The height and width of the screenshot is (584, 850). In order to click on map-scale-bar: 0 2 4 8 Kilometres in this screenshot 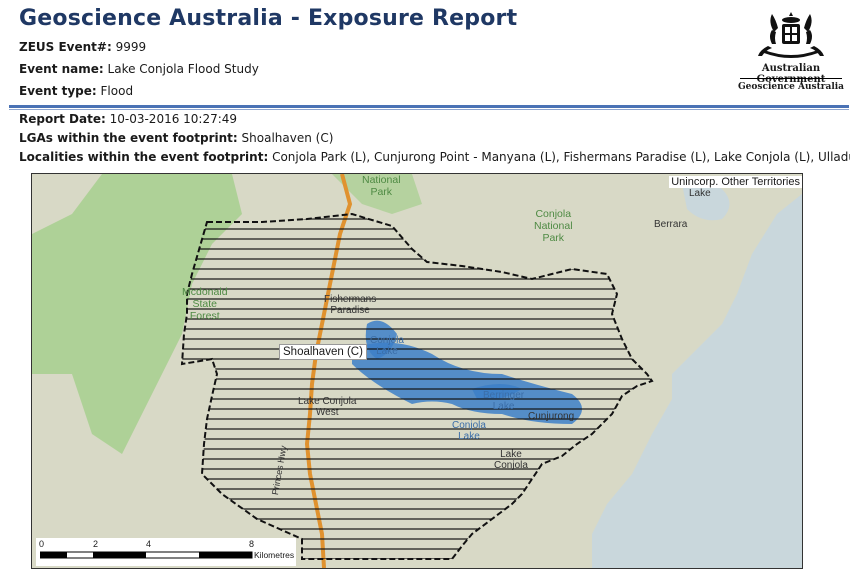, I will do `click(166, 552)`.